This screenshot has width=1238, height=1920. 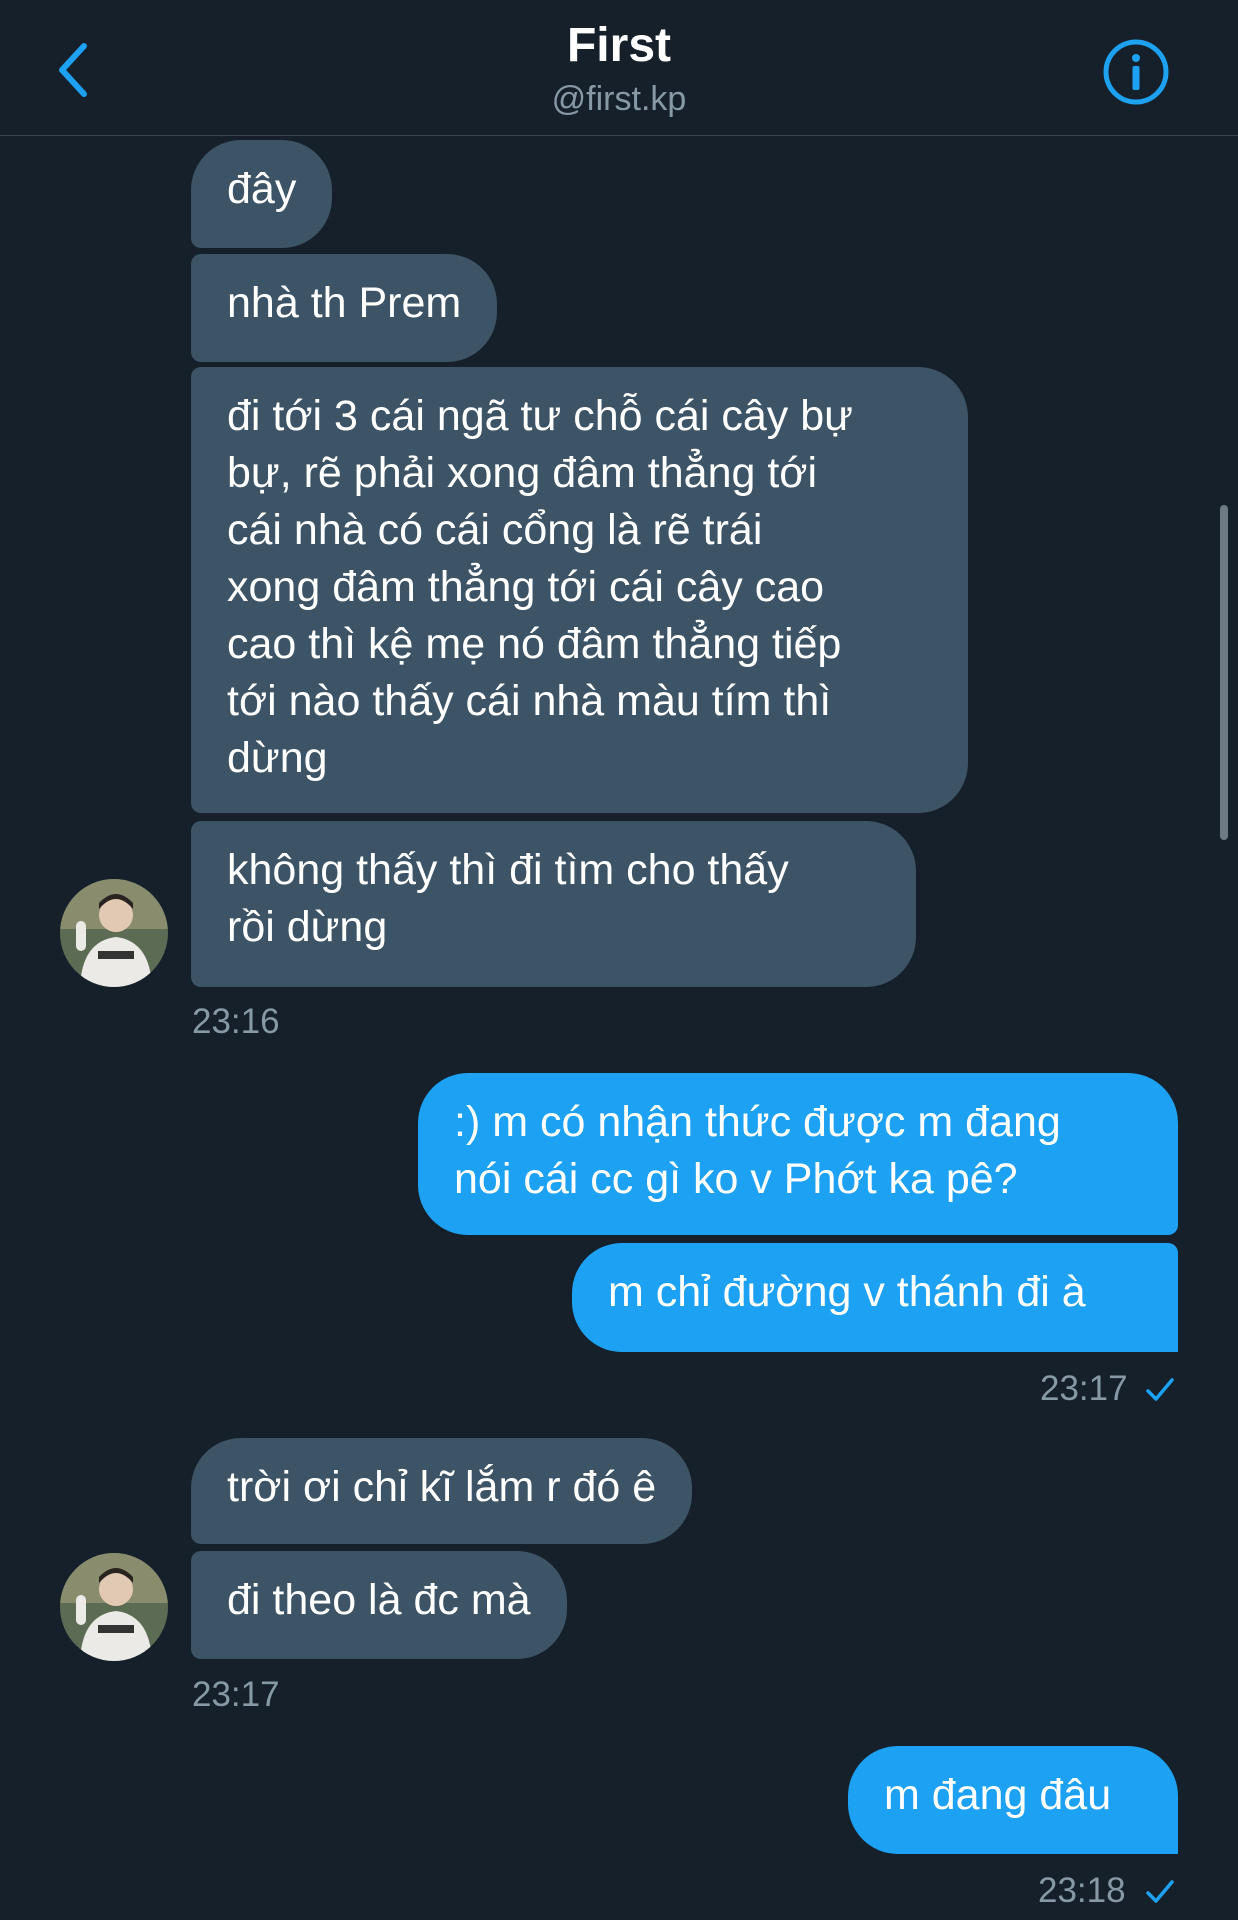 I want to click on contact-name: First, so click(x=619, y=45).